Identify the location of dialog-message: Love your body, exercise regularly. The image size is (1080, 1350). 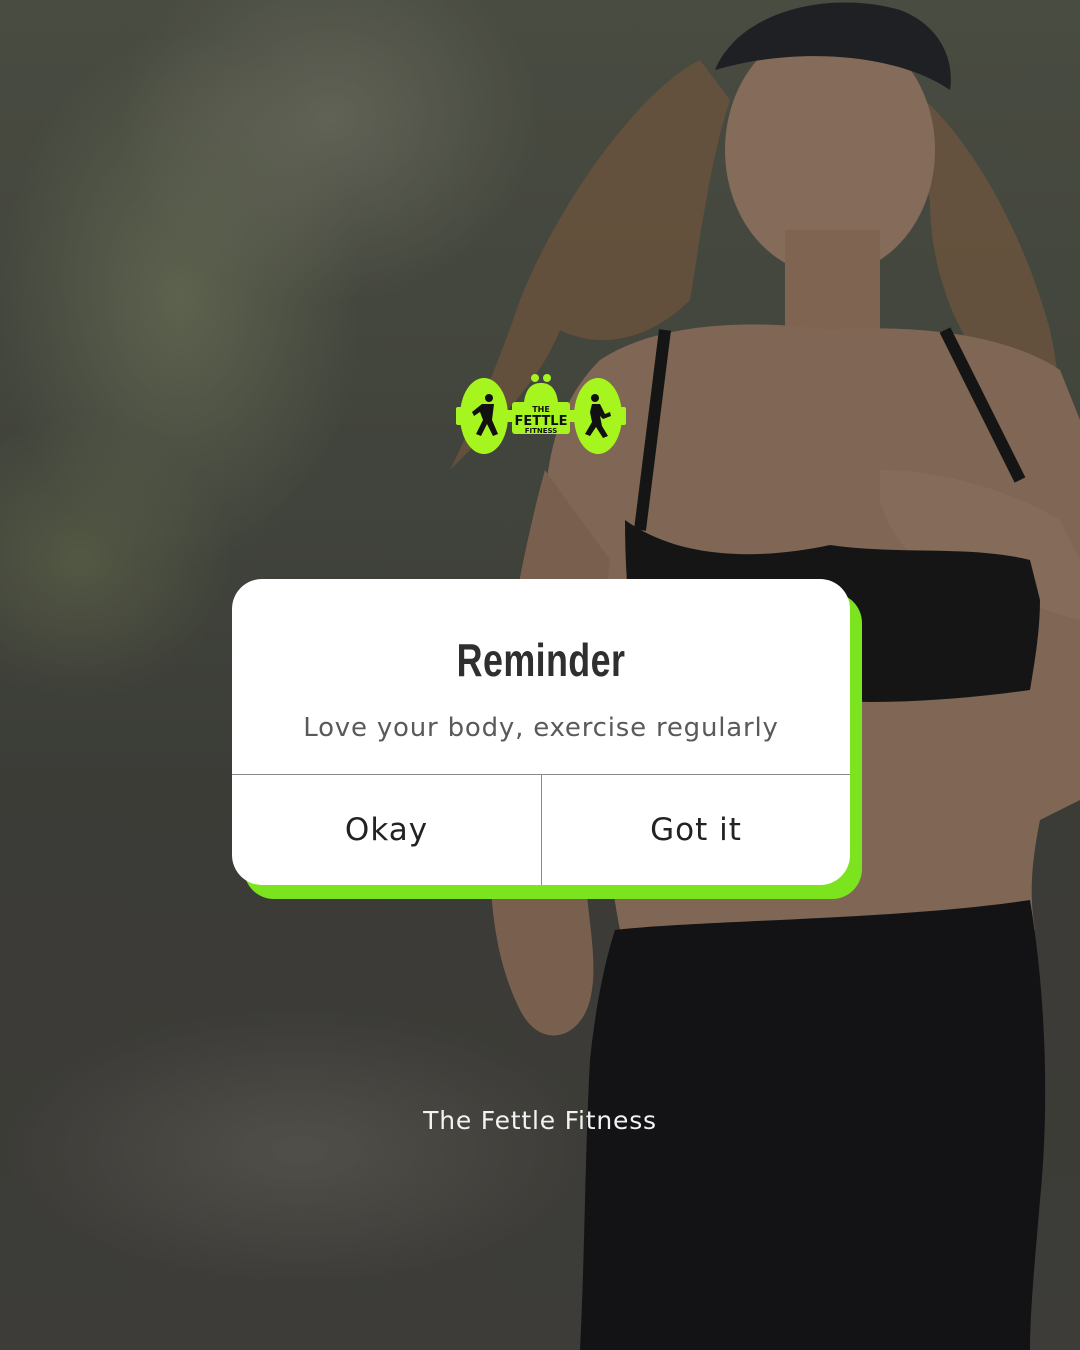
(541, 728).